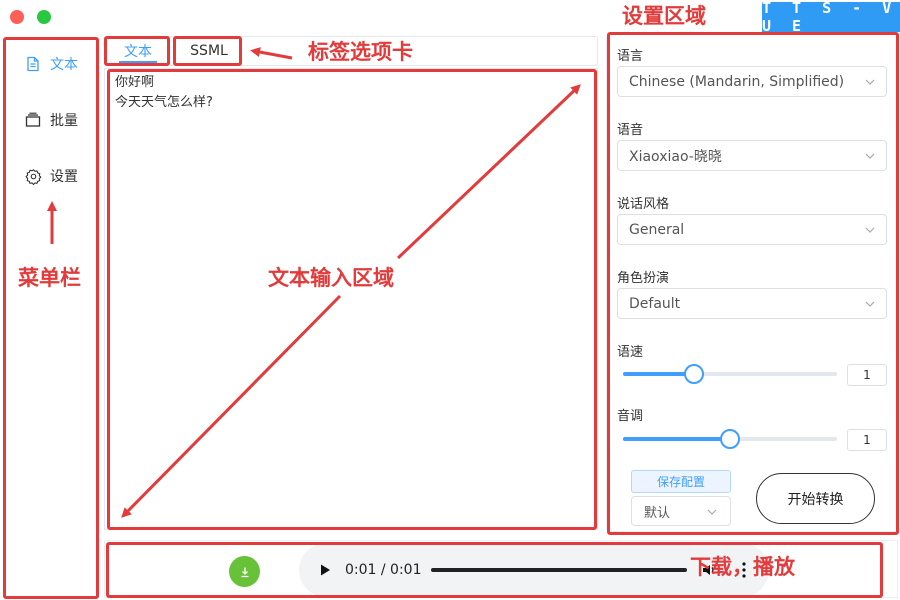 This screenshot has height=600, width=900. Describe the element at coordinates (450, 17) in the screenshot. I see `title-bar: T T S - V U E` at that location.